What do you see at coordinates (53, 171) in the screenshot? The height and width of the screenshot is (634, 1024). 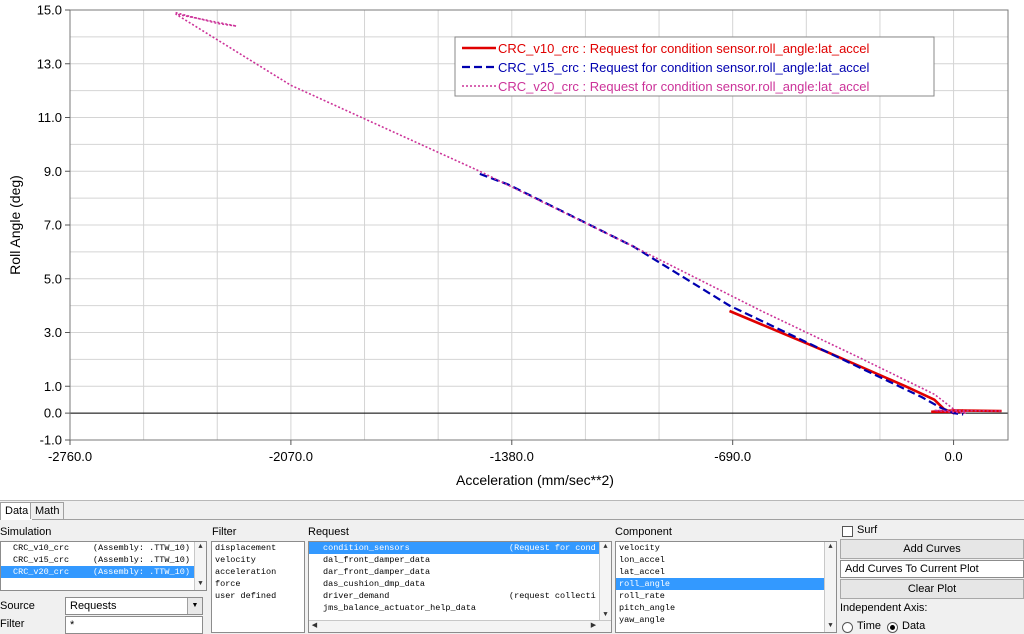 I see `y-tick-label: 9.0` at bounding box center [53, 171].